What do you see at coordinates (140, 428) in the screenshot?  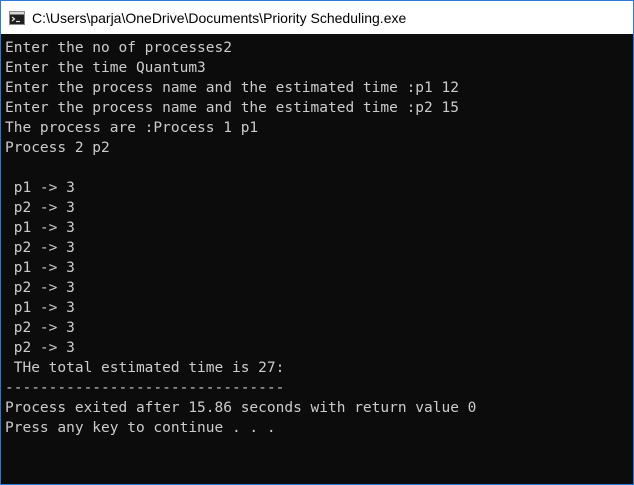 I see `continue-prompt-line: Press any key to continue . . .` at bounding box center [140, 428].